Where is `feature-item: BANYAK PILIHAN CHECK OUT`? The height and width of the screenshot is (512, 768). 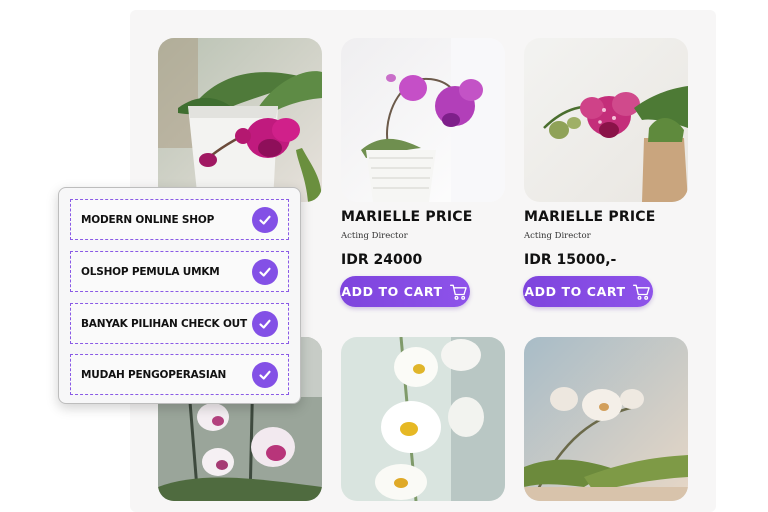 feature-item: BANYAK PILIHAN CHECK OUT is located at coordinates (179, 323).